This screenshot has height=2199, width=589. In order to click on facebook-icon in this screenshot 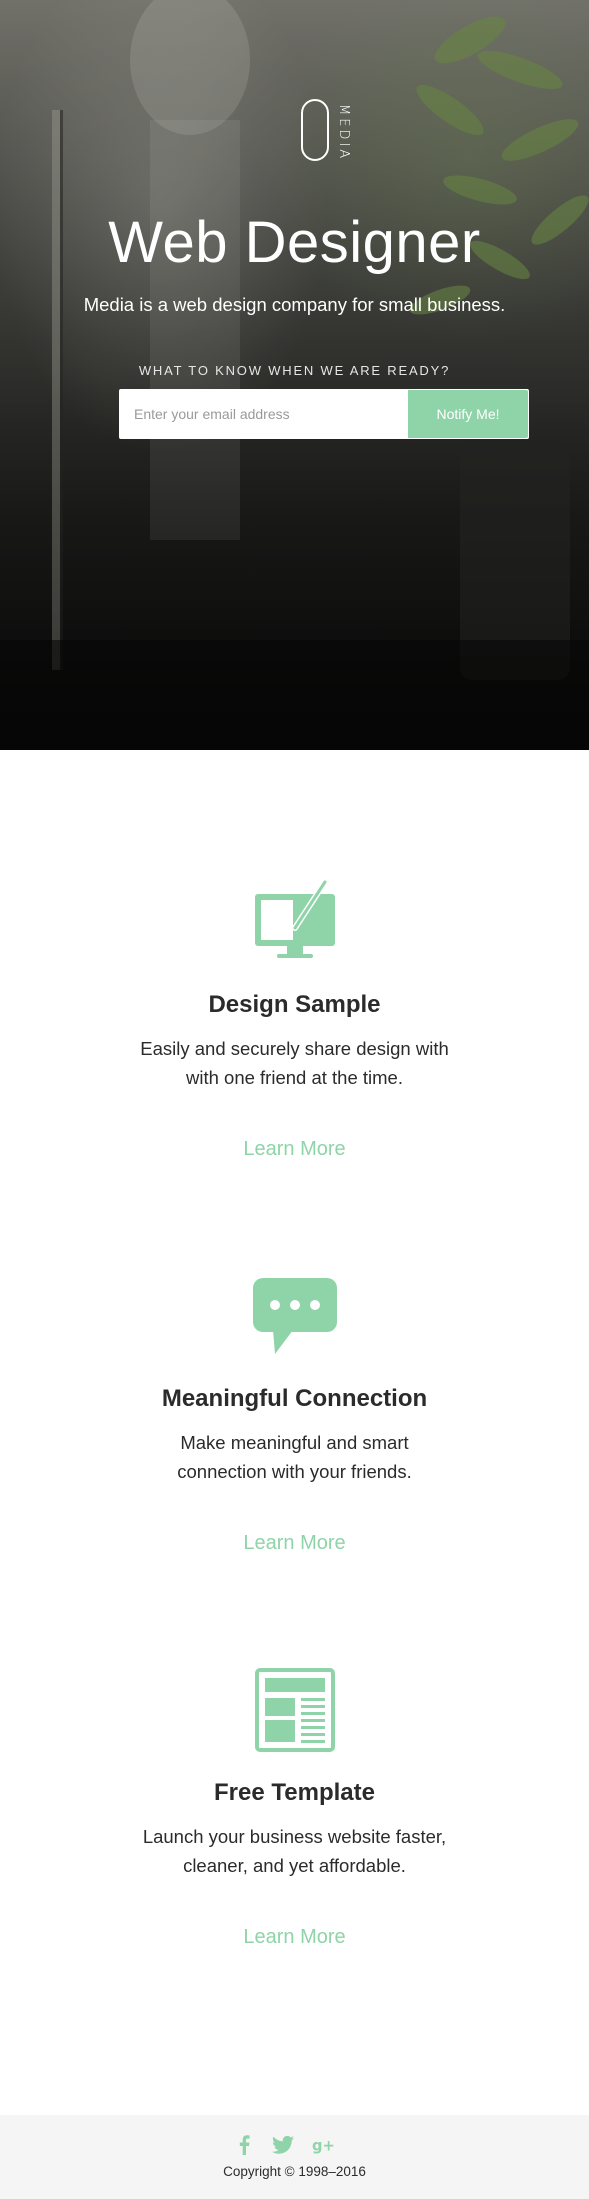, I will do `click(244, 2147)`.